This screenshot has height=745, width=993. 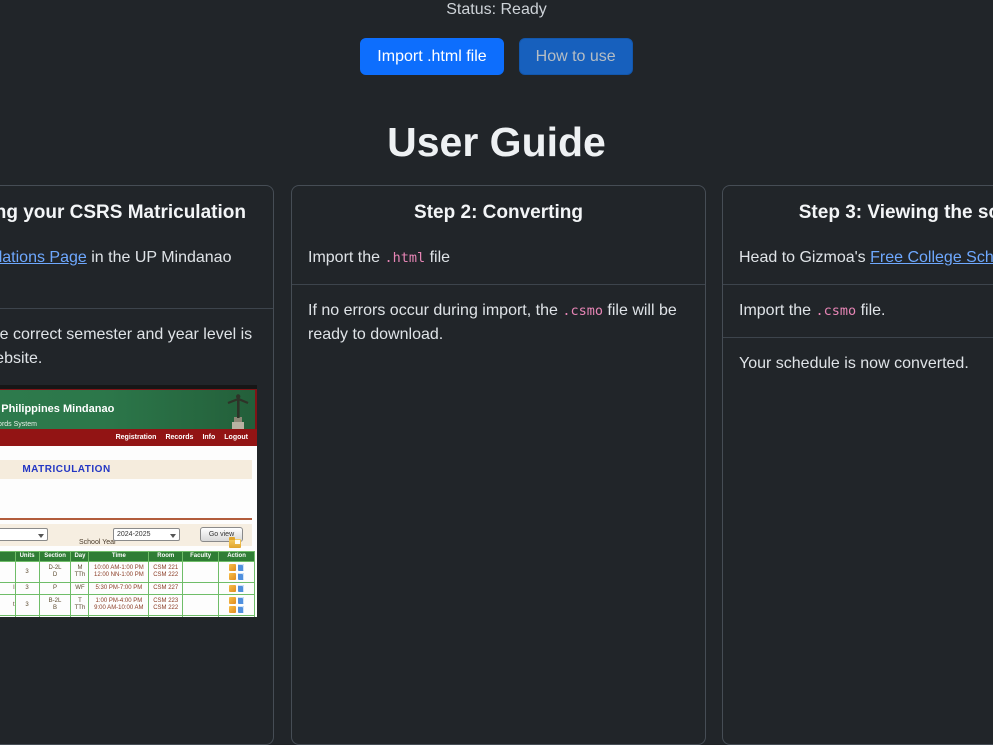 What do you see at coordinates (43, 257) in the screenshot?
I see `matriculations-page-link: Matriculations Page` at bounding box center [43, 257].